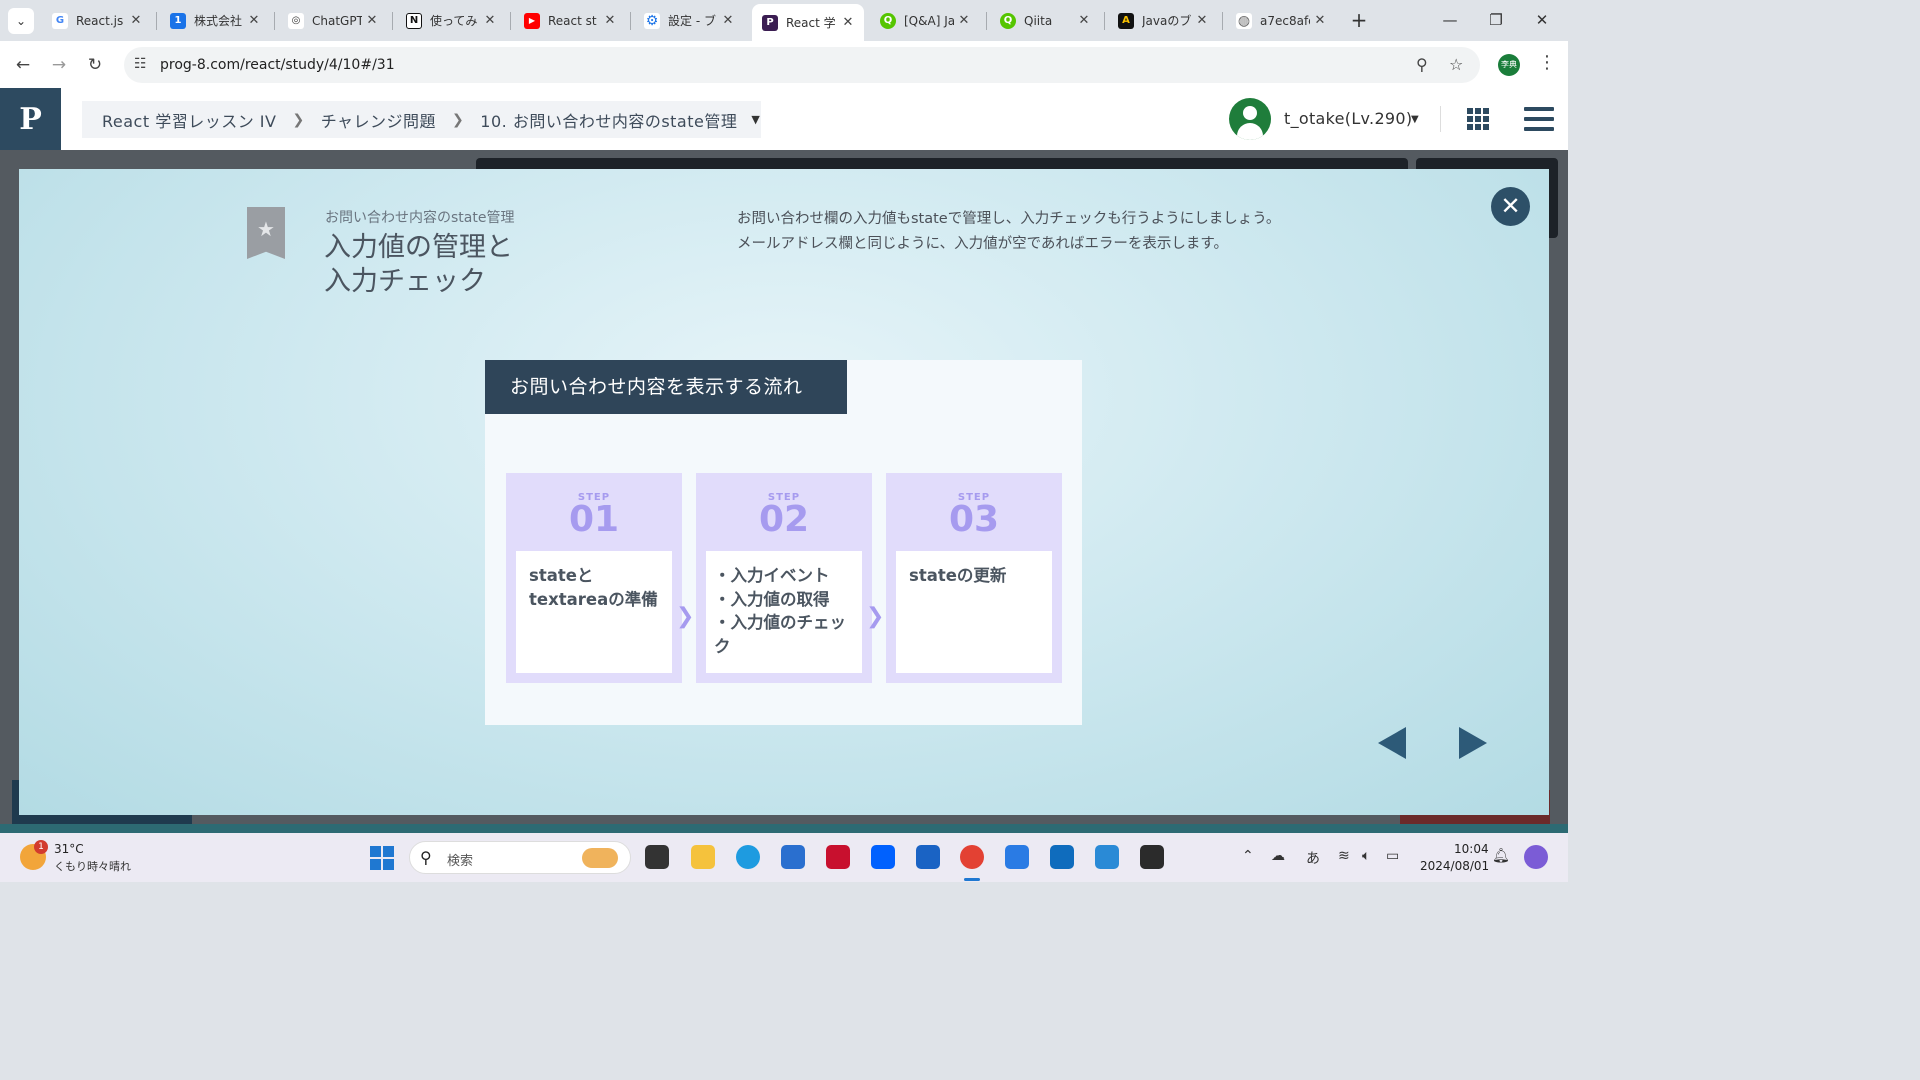  What do you see at coordinates (1456, 64) in the screenshot?
I see `bookmark-star-icon: ☆` at bounding box center [1456, 64].